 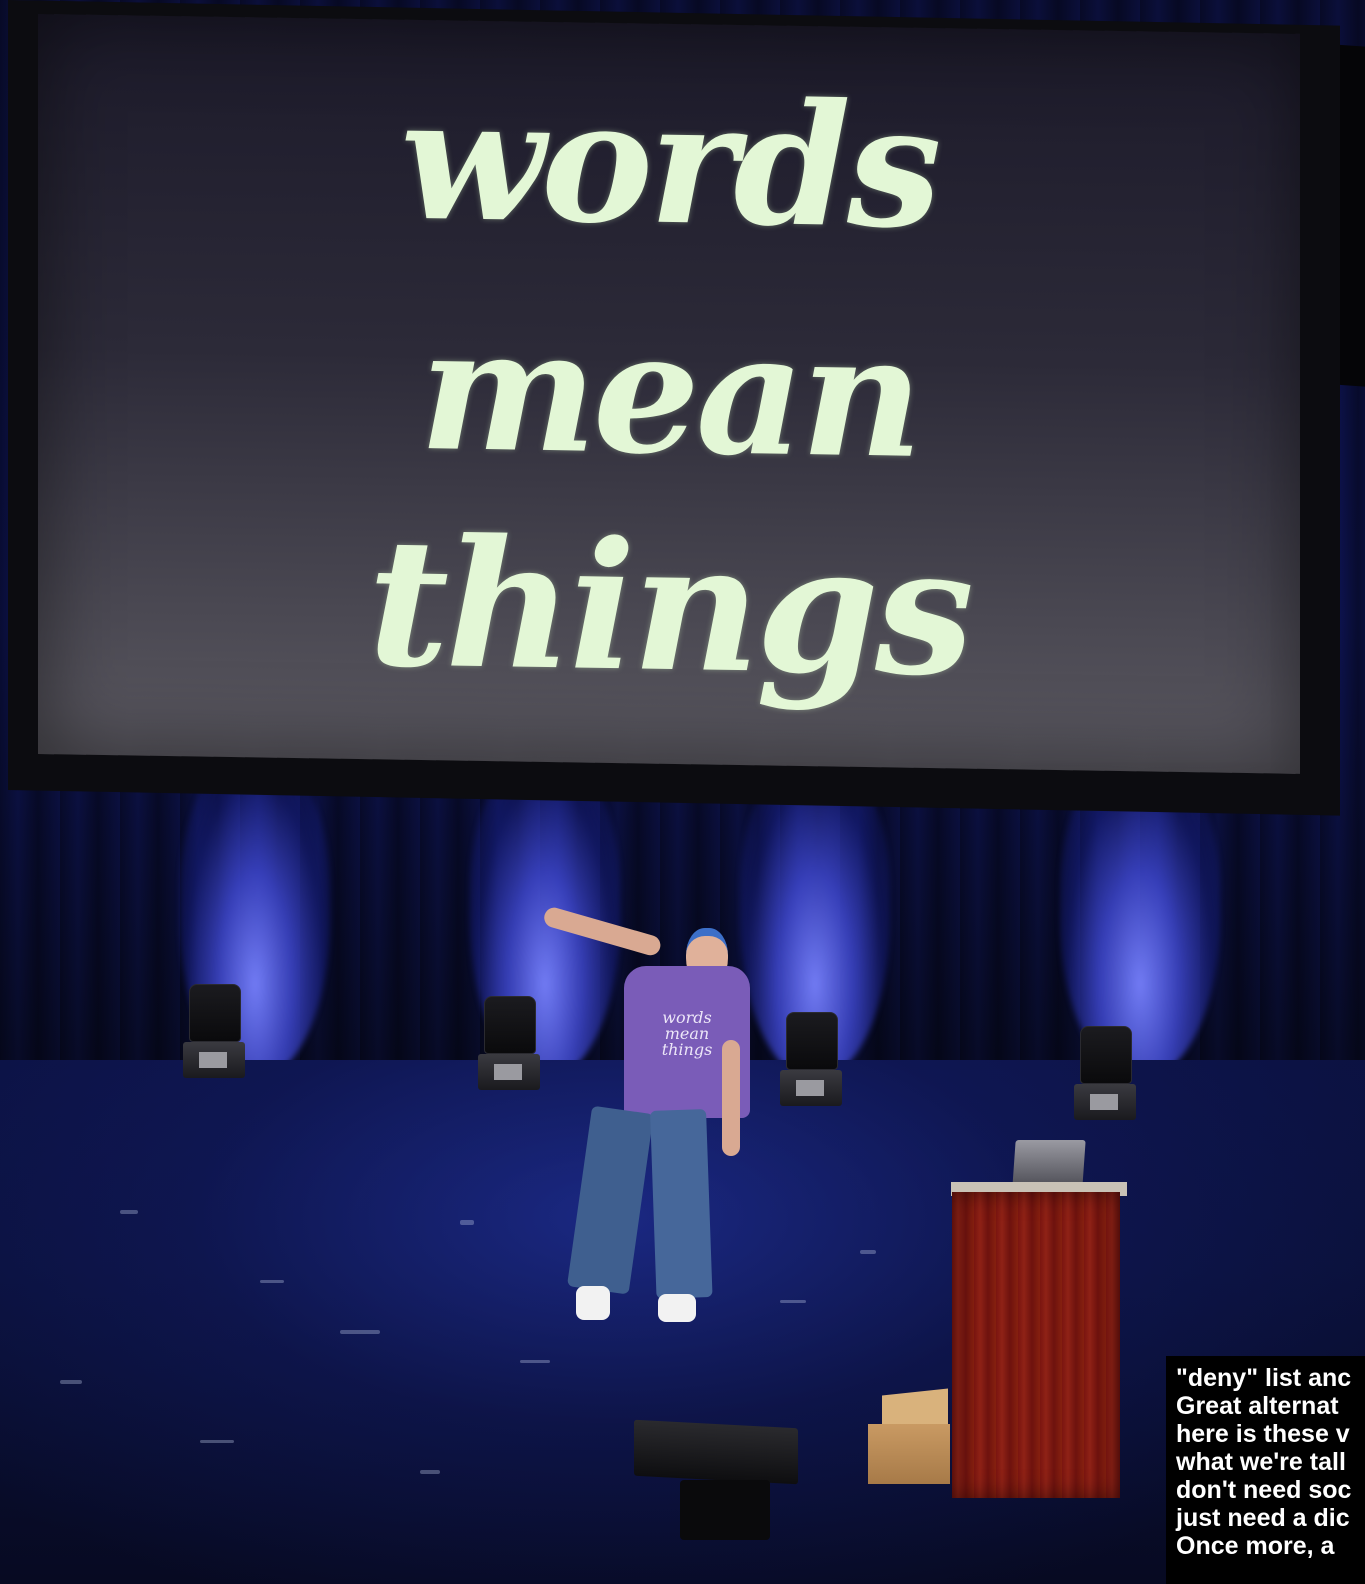 I want to click on caption-line-1: "deny" list anc, so click(x=1264, y=1378).